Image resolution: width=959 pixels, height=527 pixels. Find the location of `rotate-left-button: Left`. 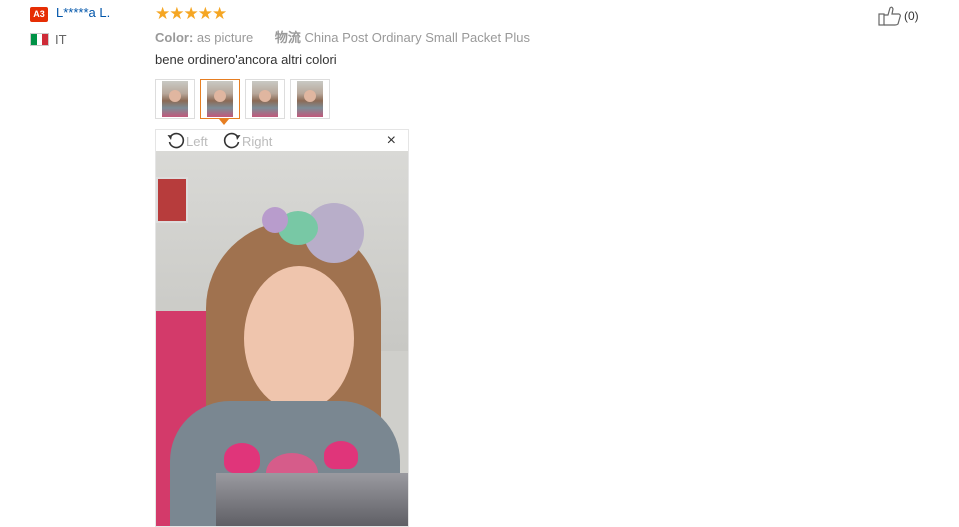

rotate-left-button: Left is located at coordinates (187, 141).